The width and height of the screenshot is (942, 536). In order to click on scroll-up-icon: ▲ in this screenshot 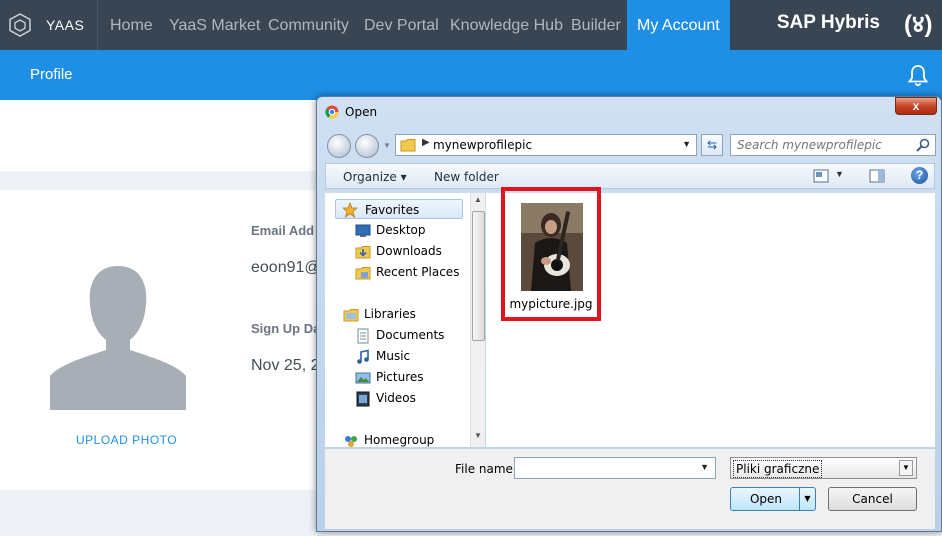, I will do `click(478, 199)`.